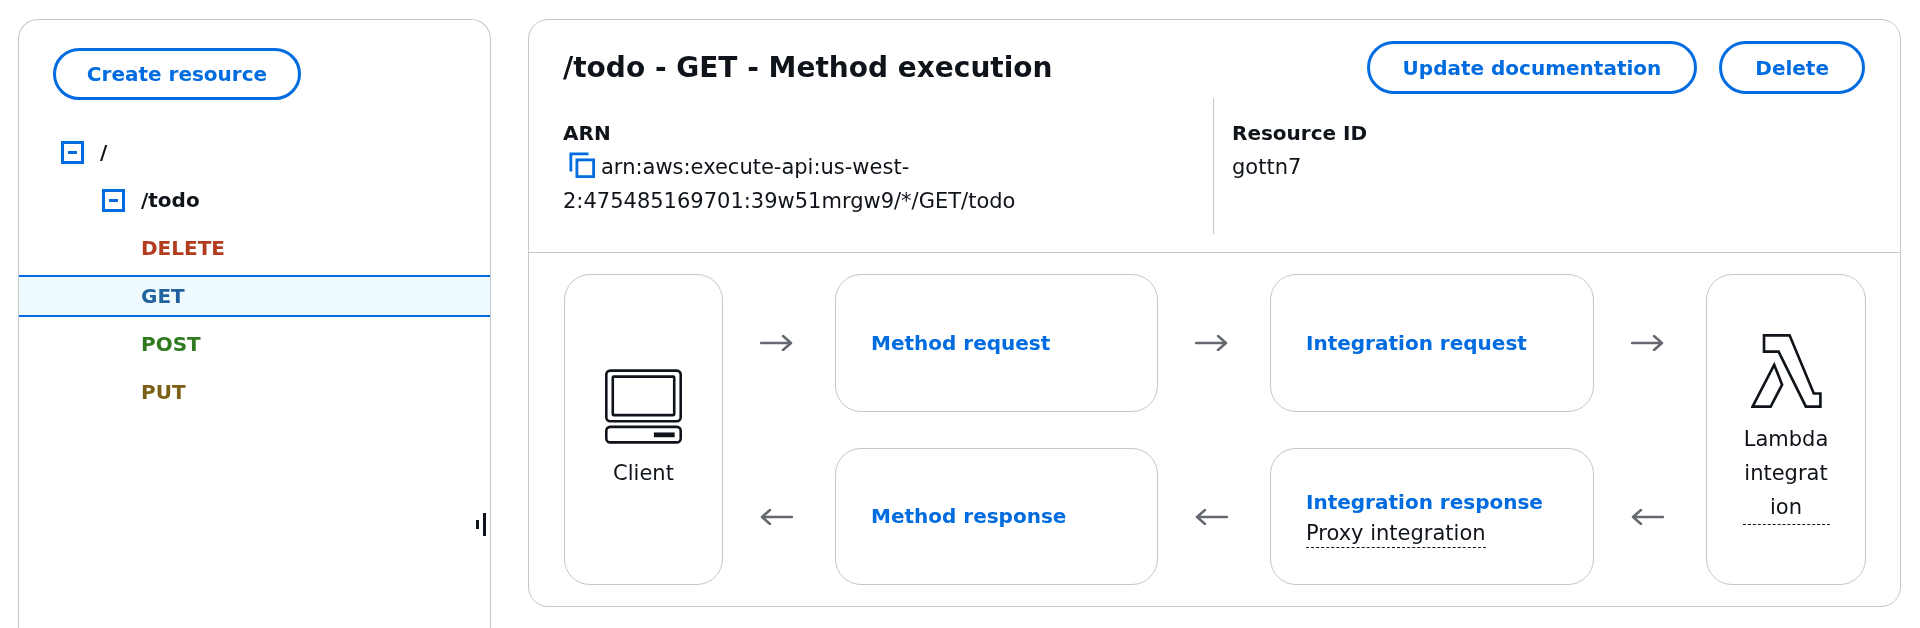 The height and width of the screenshot is (628, 1920). What do you see at coordinates (1786, 371) in the screenshot?
I see `lambda-icon` at bounding box center [1786, 371].